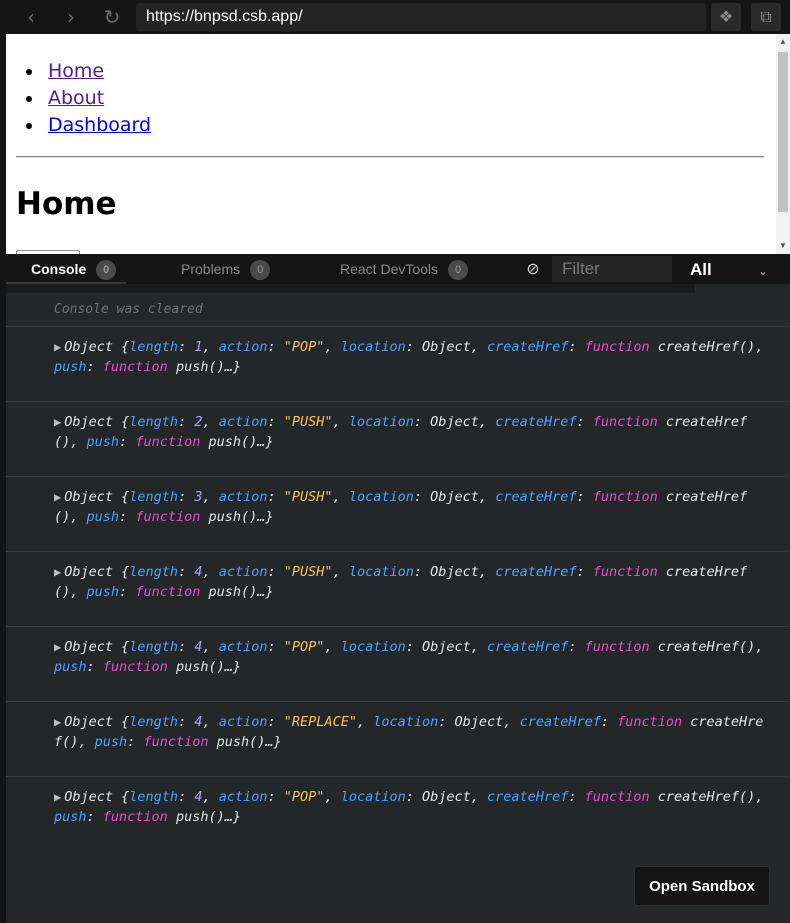 The image size is (790, 923). What do you see at coordinates (31, 17) in the screenshot?
I see `chevron-left-icon: ‹` at bounding box center [31, 17].